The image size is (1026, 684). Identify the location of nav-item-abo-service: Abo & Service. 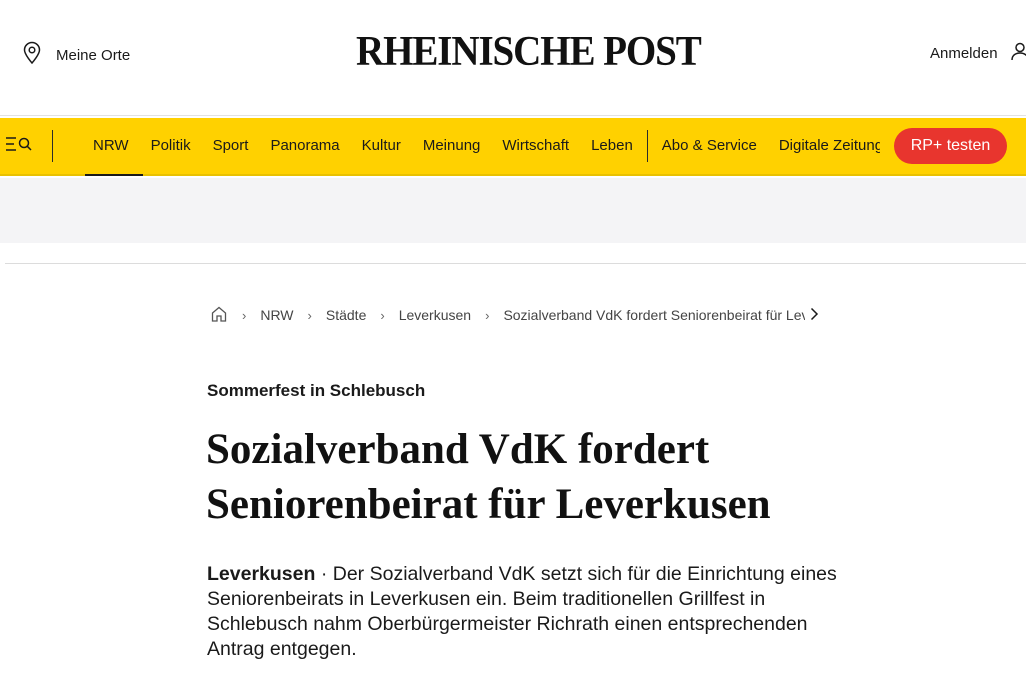
(709, 146).